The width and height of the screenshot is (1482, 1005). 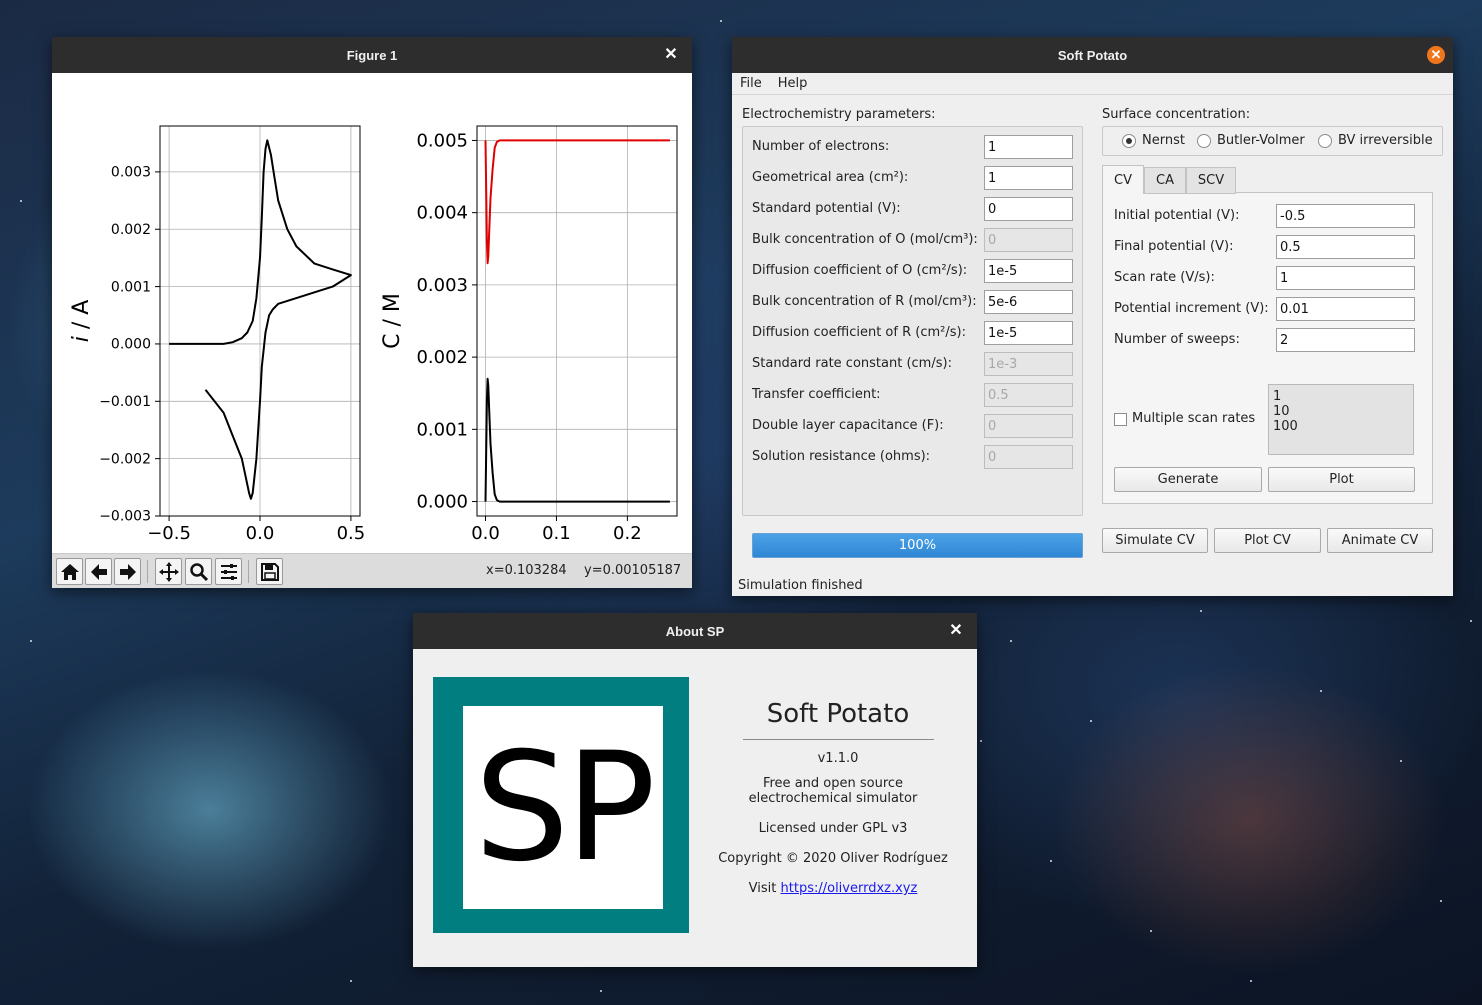 What do you see at coordinates (1380, 540) in the screenshot?
I see `animate-cv-button: Animate CV` at bounding box center [1380, 540].